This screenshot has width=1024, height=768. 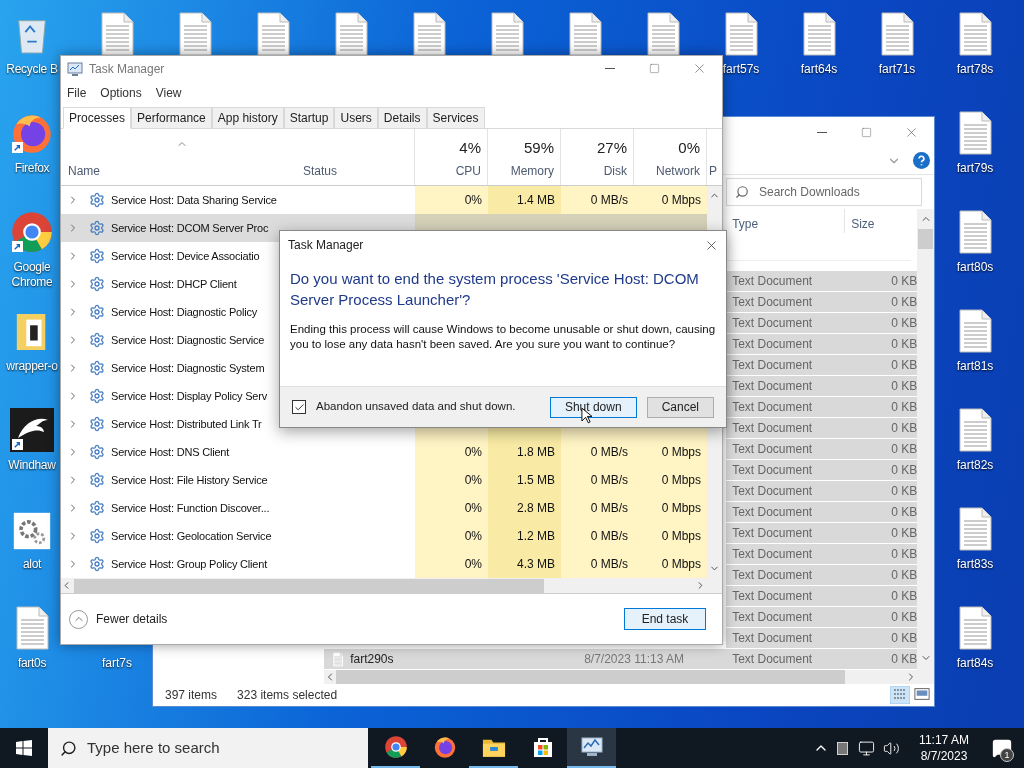 I want to click on details-view-icon, so click(x=900, y=695).